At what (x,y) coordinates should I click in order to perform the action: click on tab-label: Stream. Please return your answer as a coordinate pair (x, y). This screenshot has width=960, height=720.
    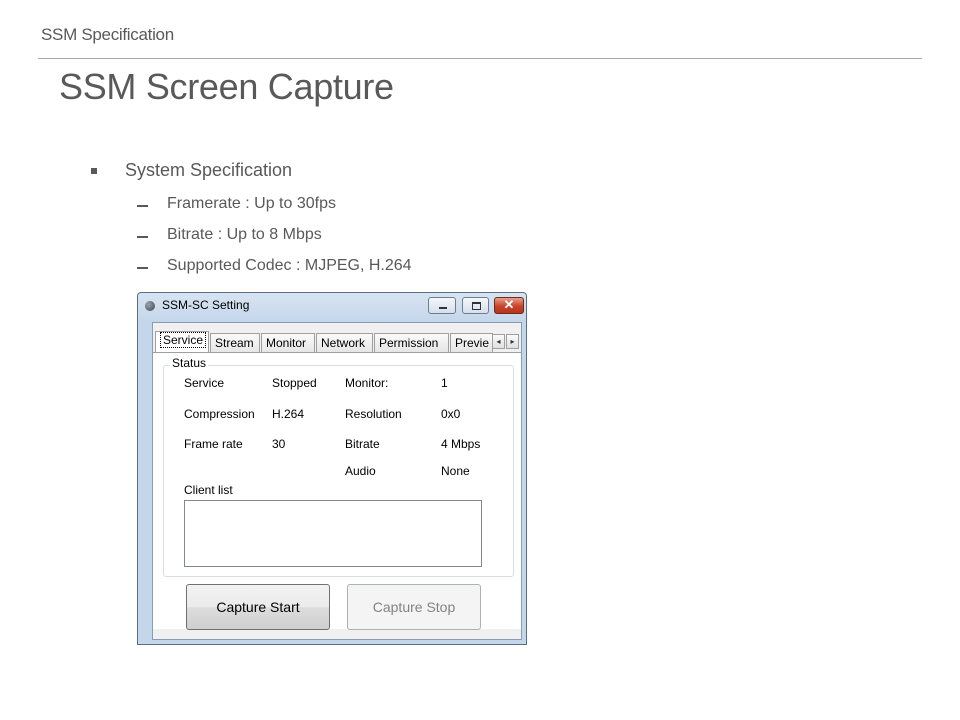
    Looking at the image, I should click on (234, 343).